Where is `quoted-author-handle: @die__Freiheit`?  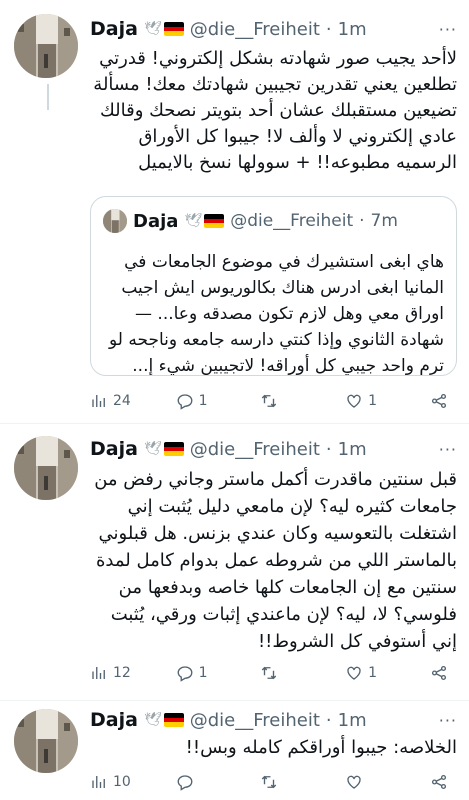 quoted-author-handle: @die__Freiheit is located at coordinates (292, 221).